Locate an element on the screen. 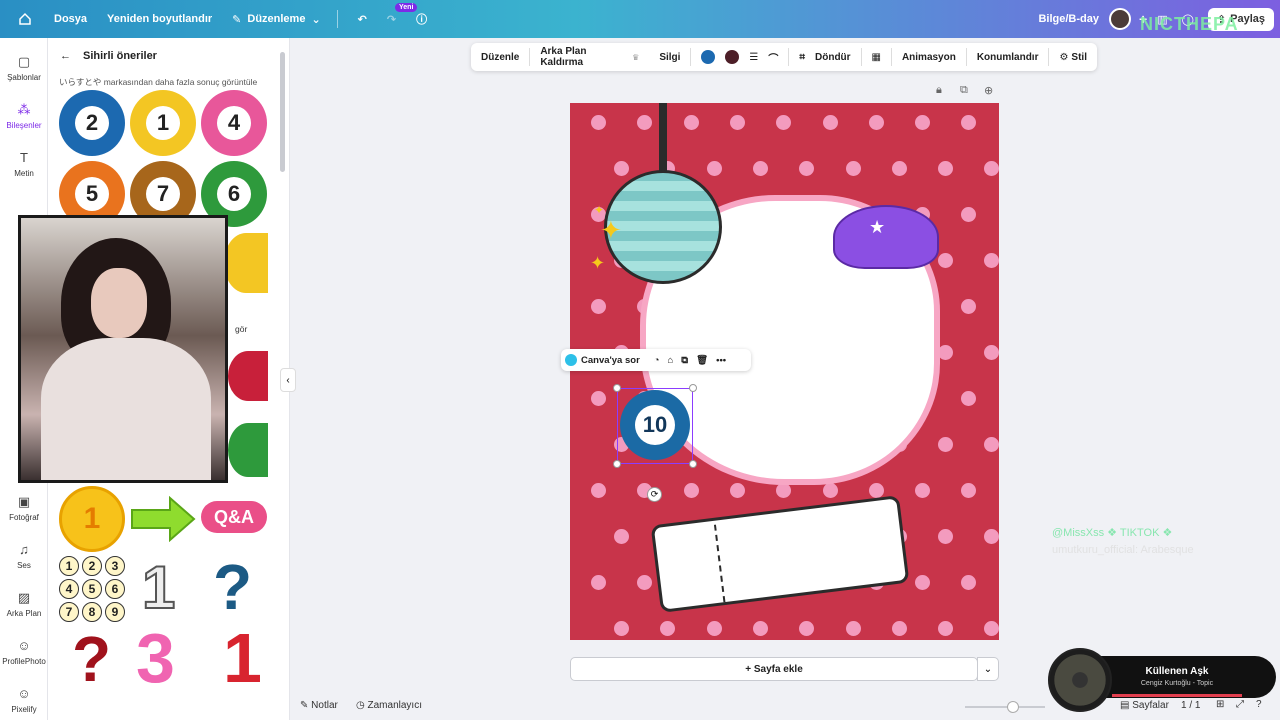 The image size is (1280, 720). line-weight-icon: ☰ is located at coordinates (753, 57).